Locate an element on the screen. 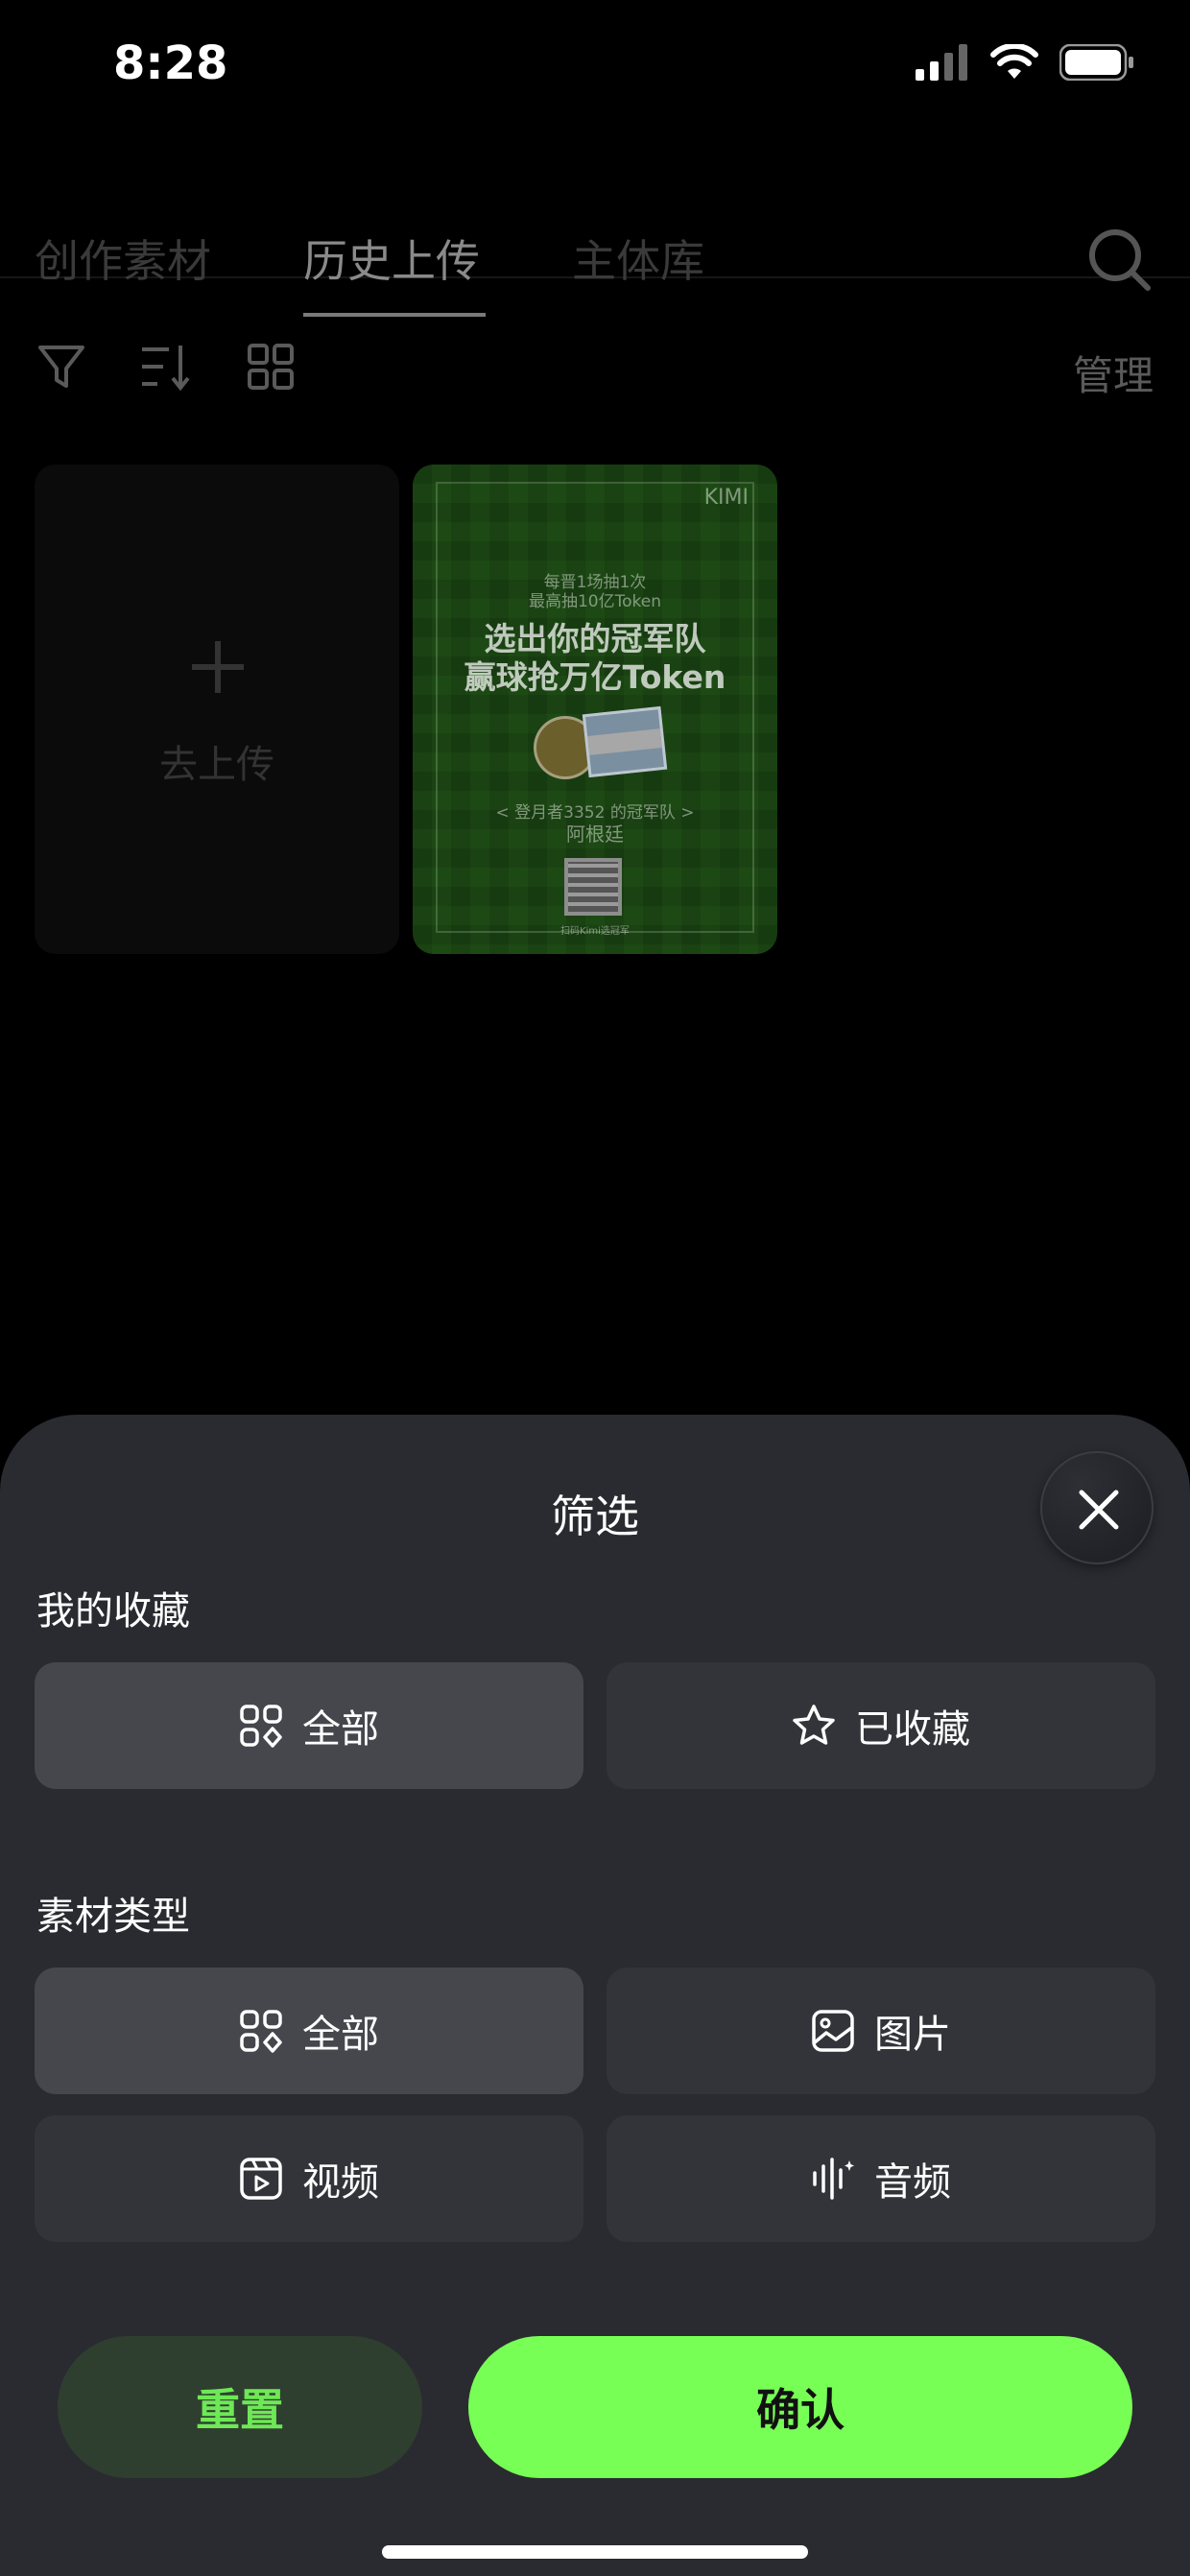  filter-icon is located at coordinates (62, 367).